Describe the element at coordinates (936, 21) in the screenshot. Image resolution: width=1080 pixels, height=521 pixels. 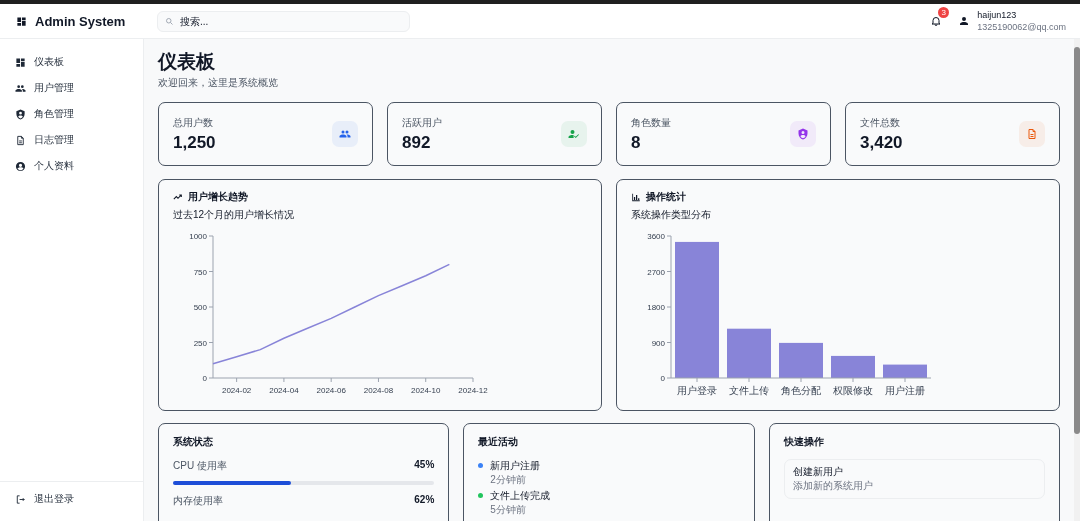
I see `notification-button` at that location.